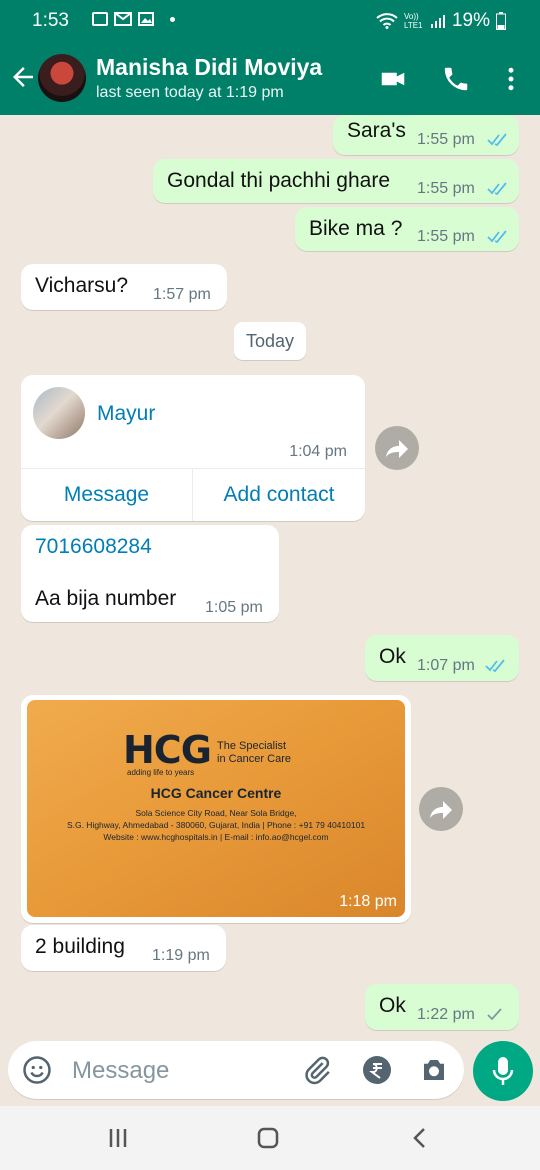 This screenshot has width=540, height=1170. I want to click on camera-icon, so click(434, 1070).